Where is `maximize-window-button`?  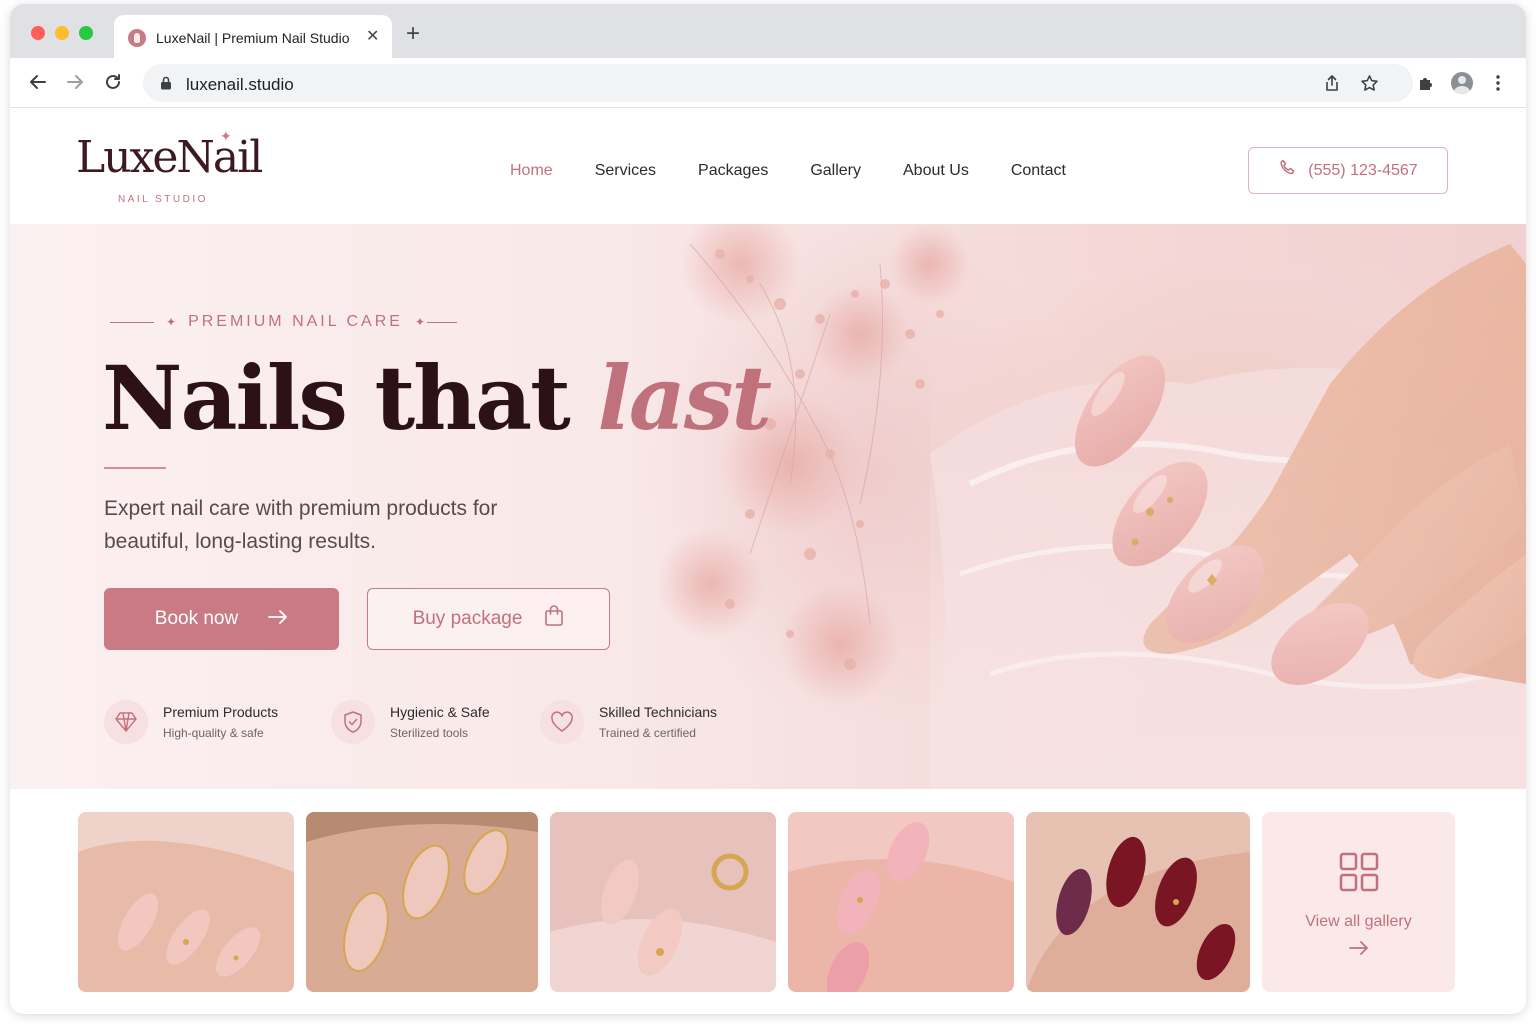
maximize-window-button is located at coordinates (86, 33).